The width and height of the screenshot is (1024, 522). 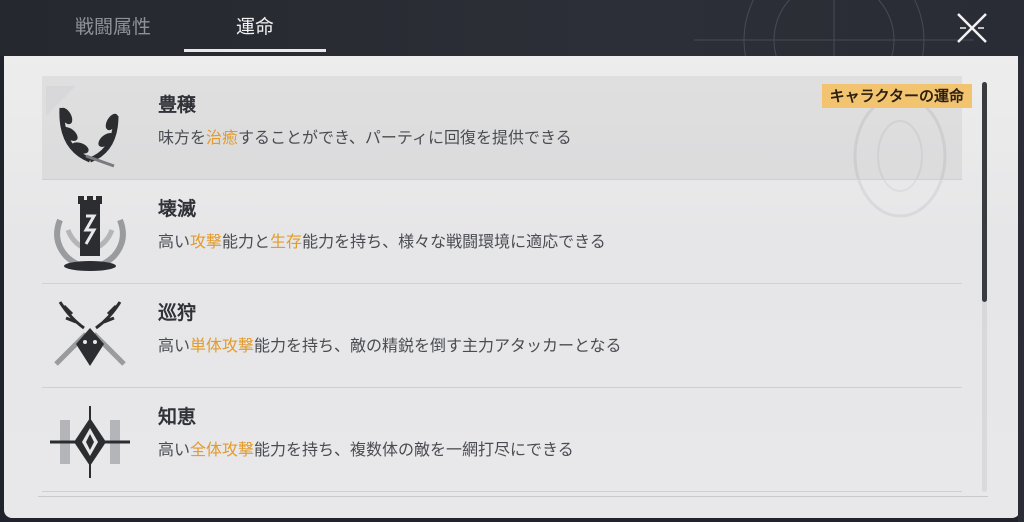 I want to click on tab-combat-attributes: 戦闘属性, so click(x=113, y=27).